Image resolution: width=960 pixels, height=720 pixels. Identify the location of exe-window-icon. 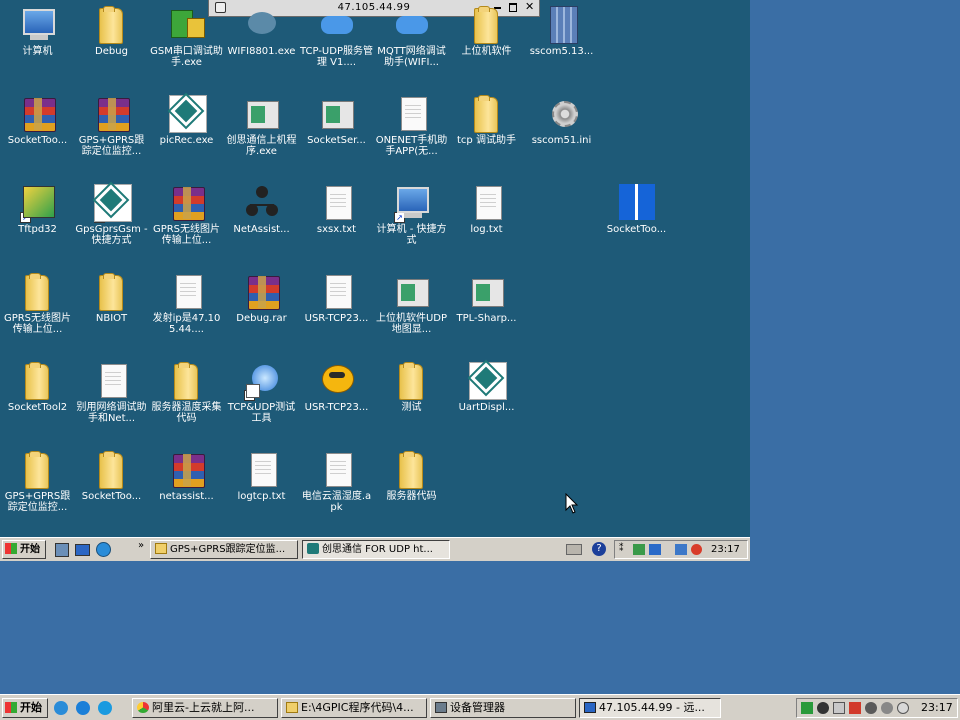
(487, 292).